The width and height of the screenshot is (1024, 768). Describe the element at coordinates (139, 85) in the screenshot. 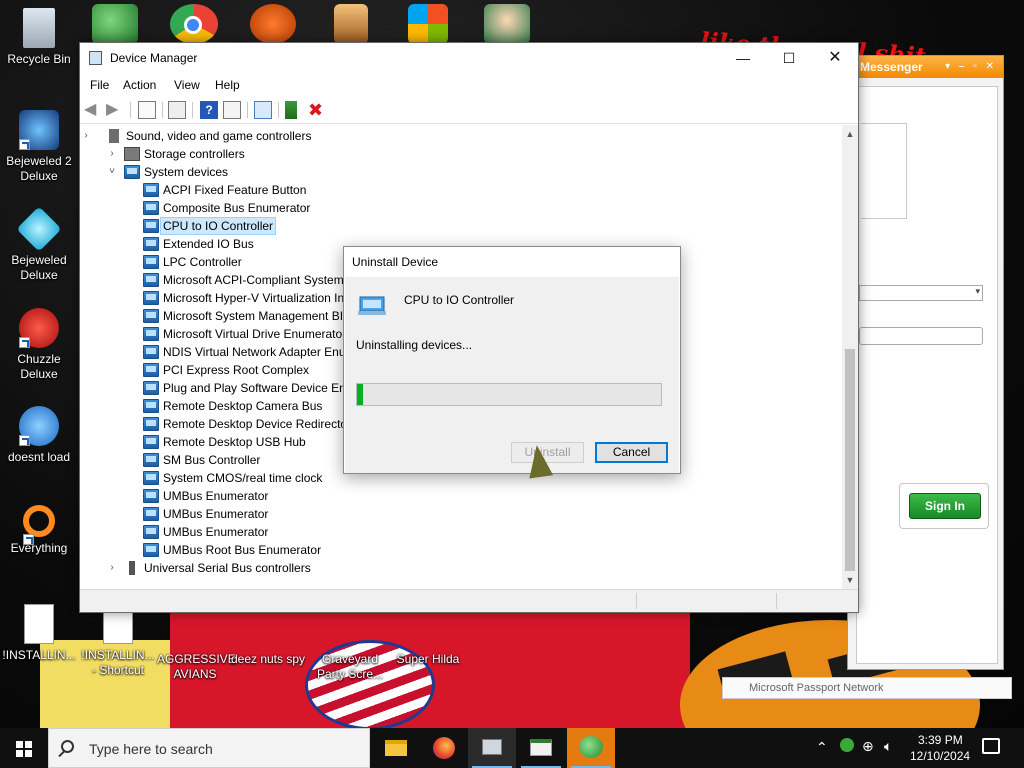

I see `menu-action: Action` at that location.